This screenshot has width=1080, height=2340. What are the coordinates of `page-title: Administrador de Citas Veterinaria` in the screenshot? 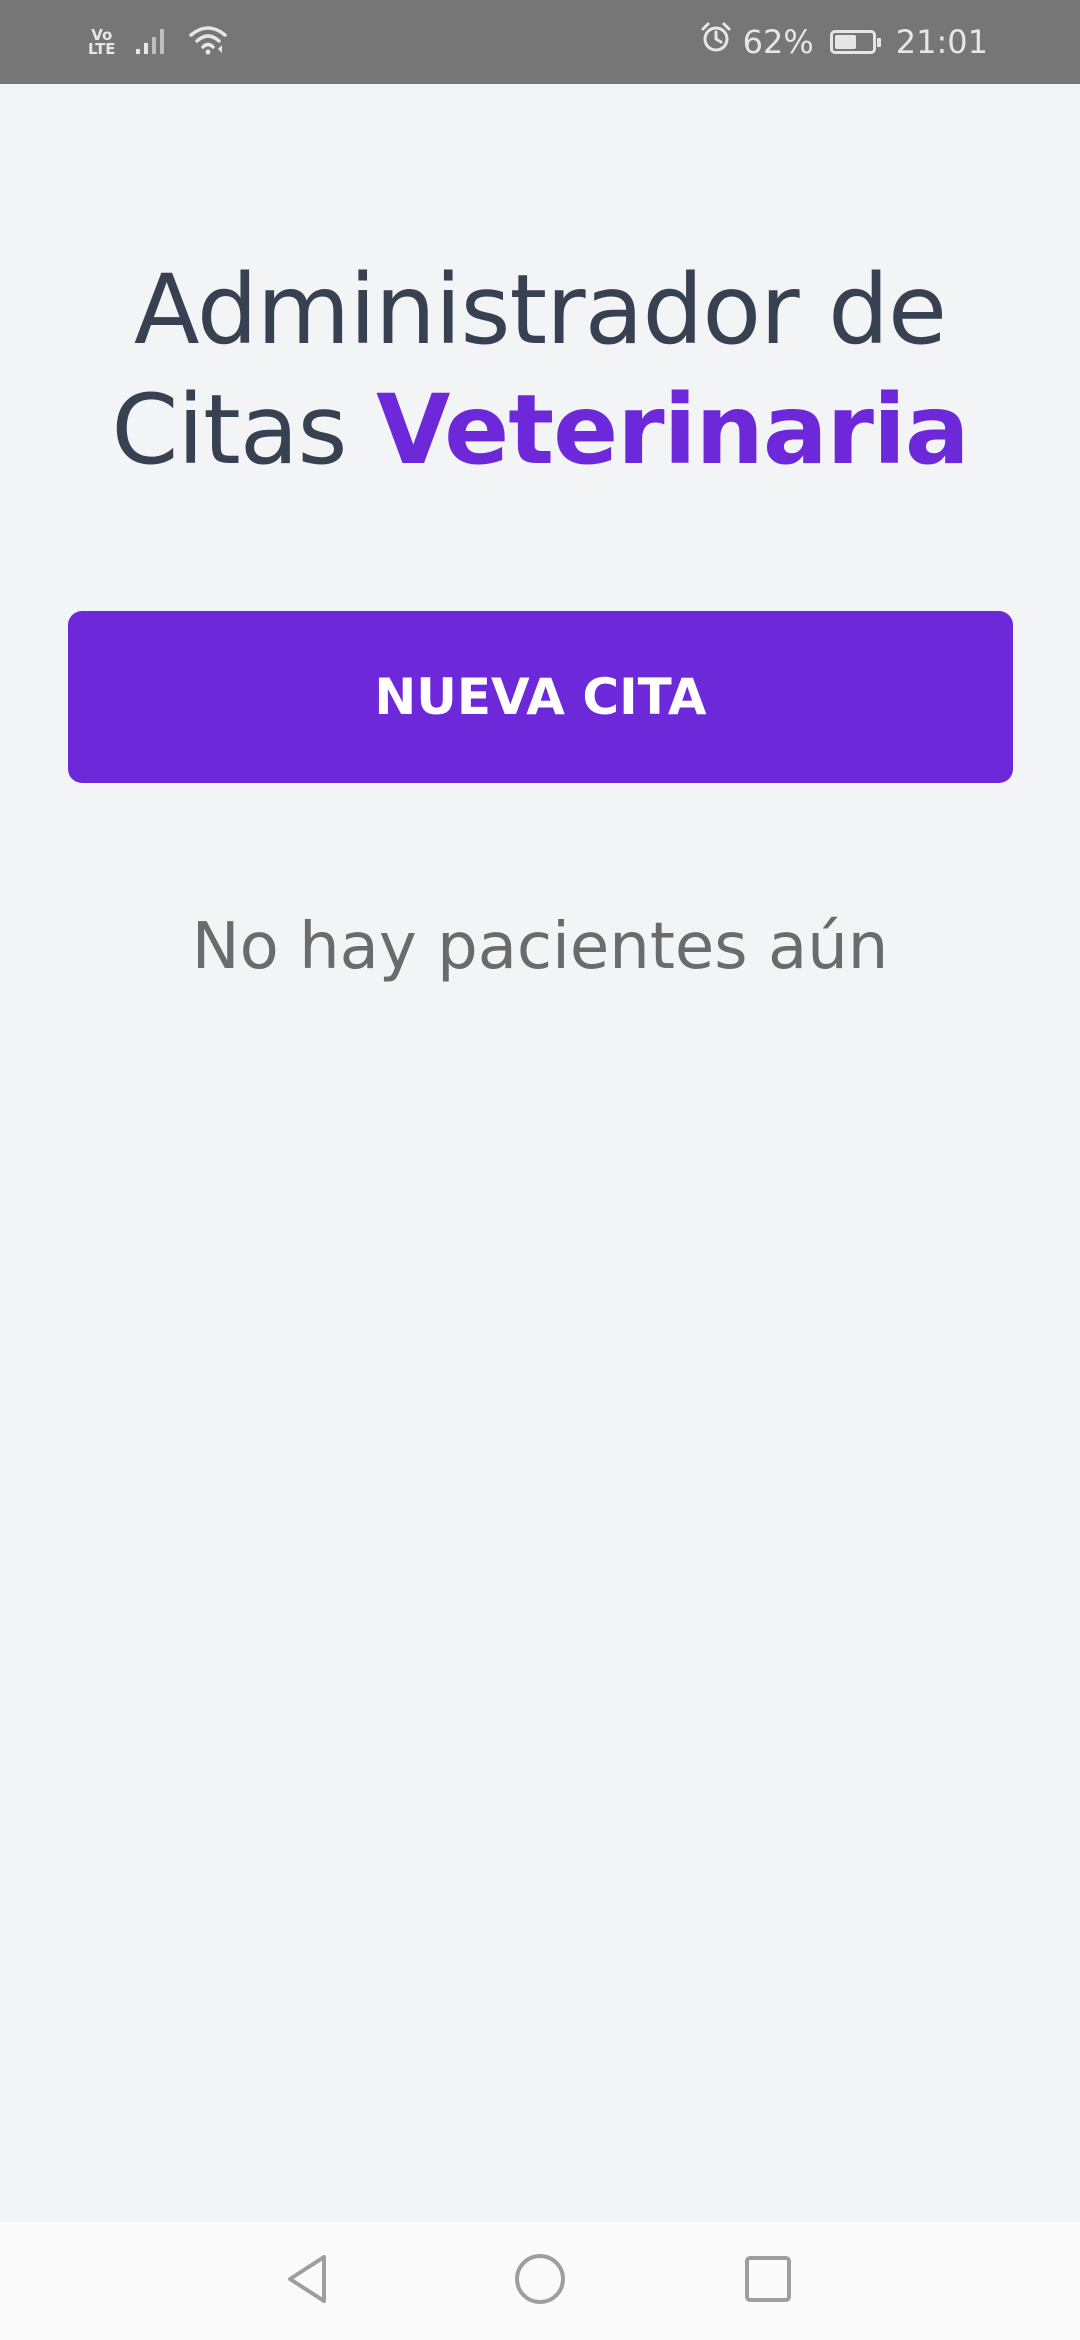 It's located at (540, 370).